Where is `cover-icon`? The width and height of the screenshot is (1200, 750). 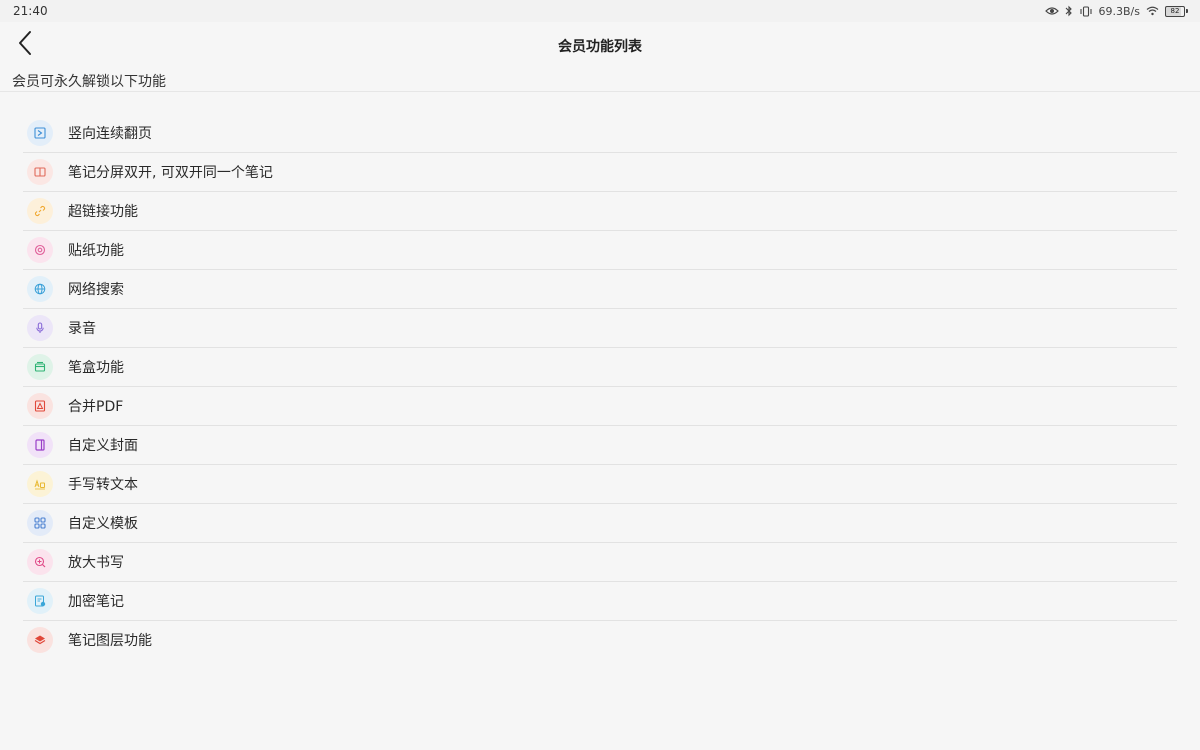 cover-icon is located at coordinates (40, 445).